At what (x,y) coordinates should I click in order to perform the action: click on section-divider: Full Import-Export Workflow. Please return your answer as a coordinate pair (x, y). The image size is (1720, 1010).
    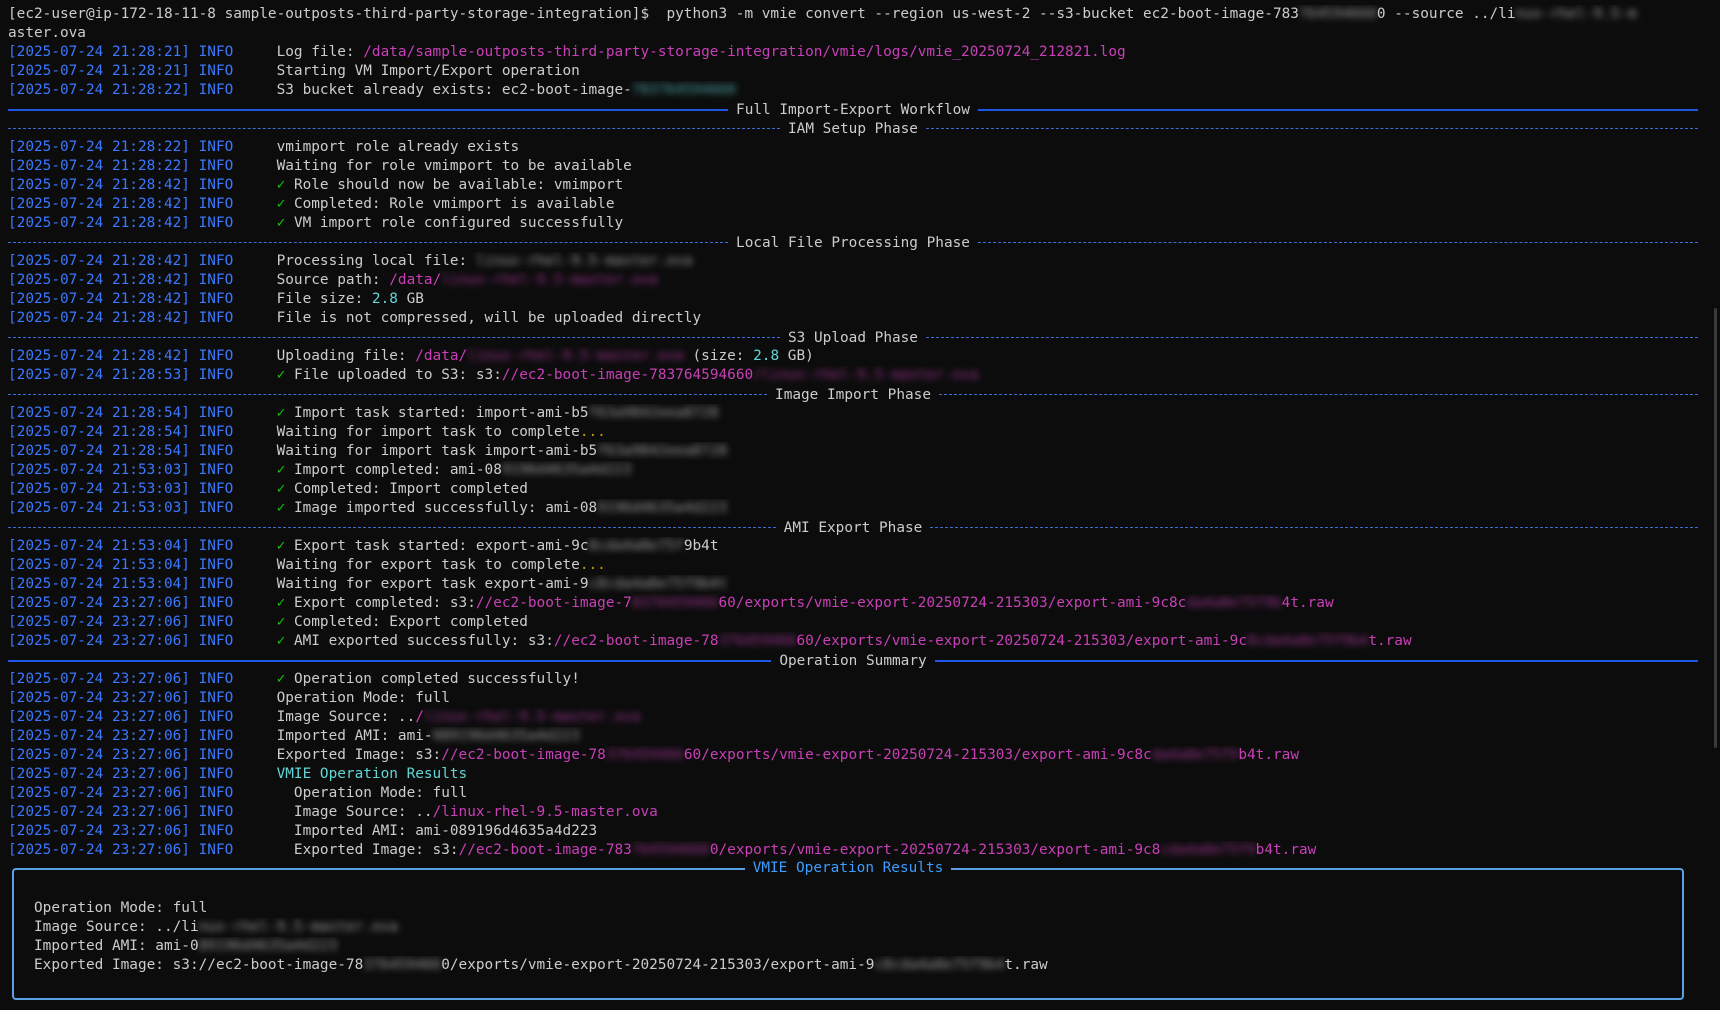
    Looking at the image, I should click on (853, 109).